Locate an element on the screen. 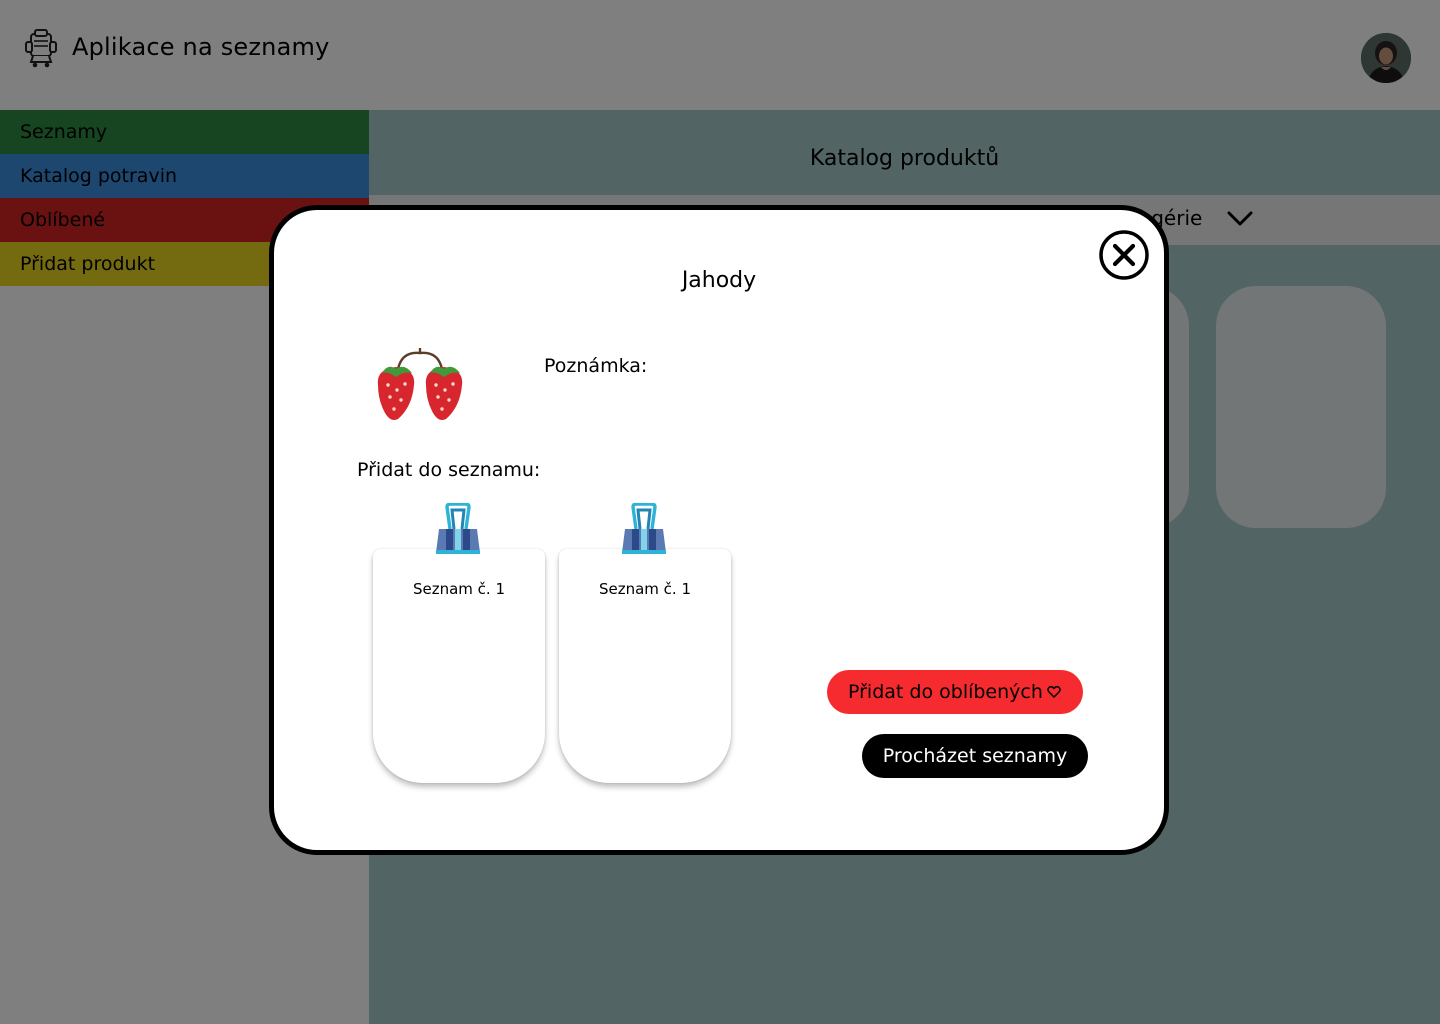  note-label: Poznámka: is located at coordinates (596, 366).